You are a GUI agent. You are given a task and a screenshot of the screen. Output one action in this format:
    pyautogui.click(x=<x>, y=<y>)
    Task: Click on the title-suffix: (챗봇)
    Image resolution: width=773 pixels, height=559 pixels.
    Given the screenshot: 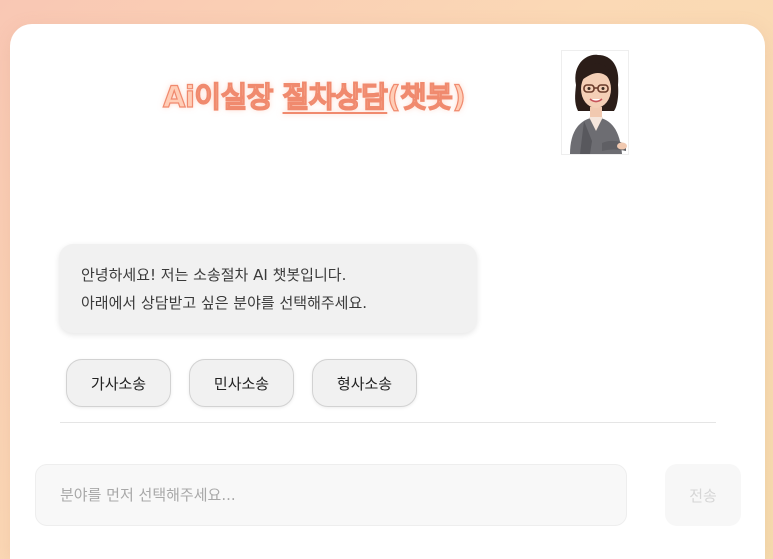 What is the action you would take?
    pyautogui.click(x=427, y=96)
    